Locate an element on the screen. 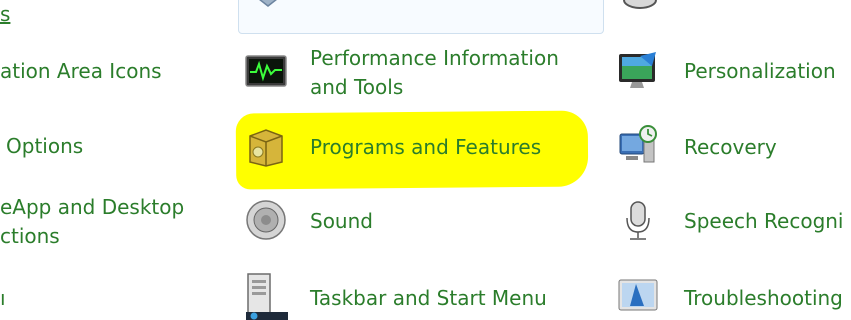  troubleshooting-icon is located at coordinates (638, 294).